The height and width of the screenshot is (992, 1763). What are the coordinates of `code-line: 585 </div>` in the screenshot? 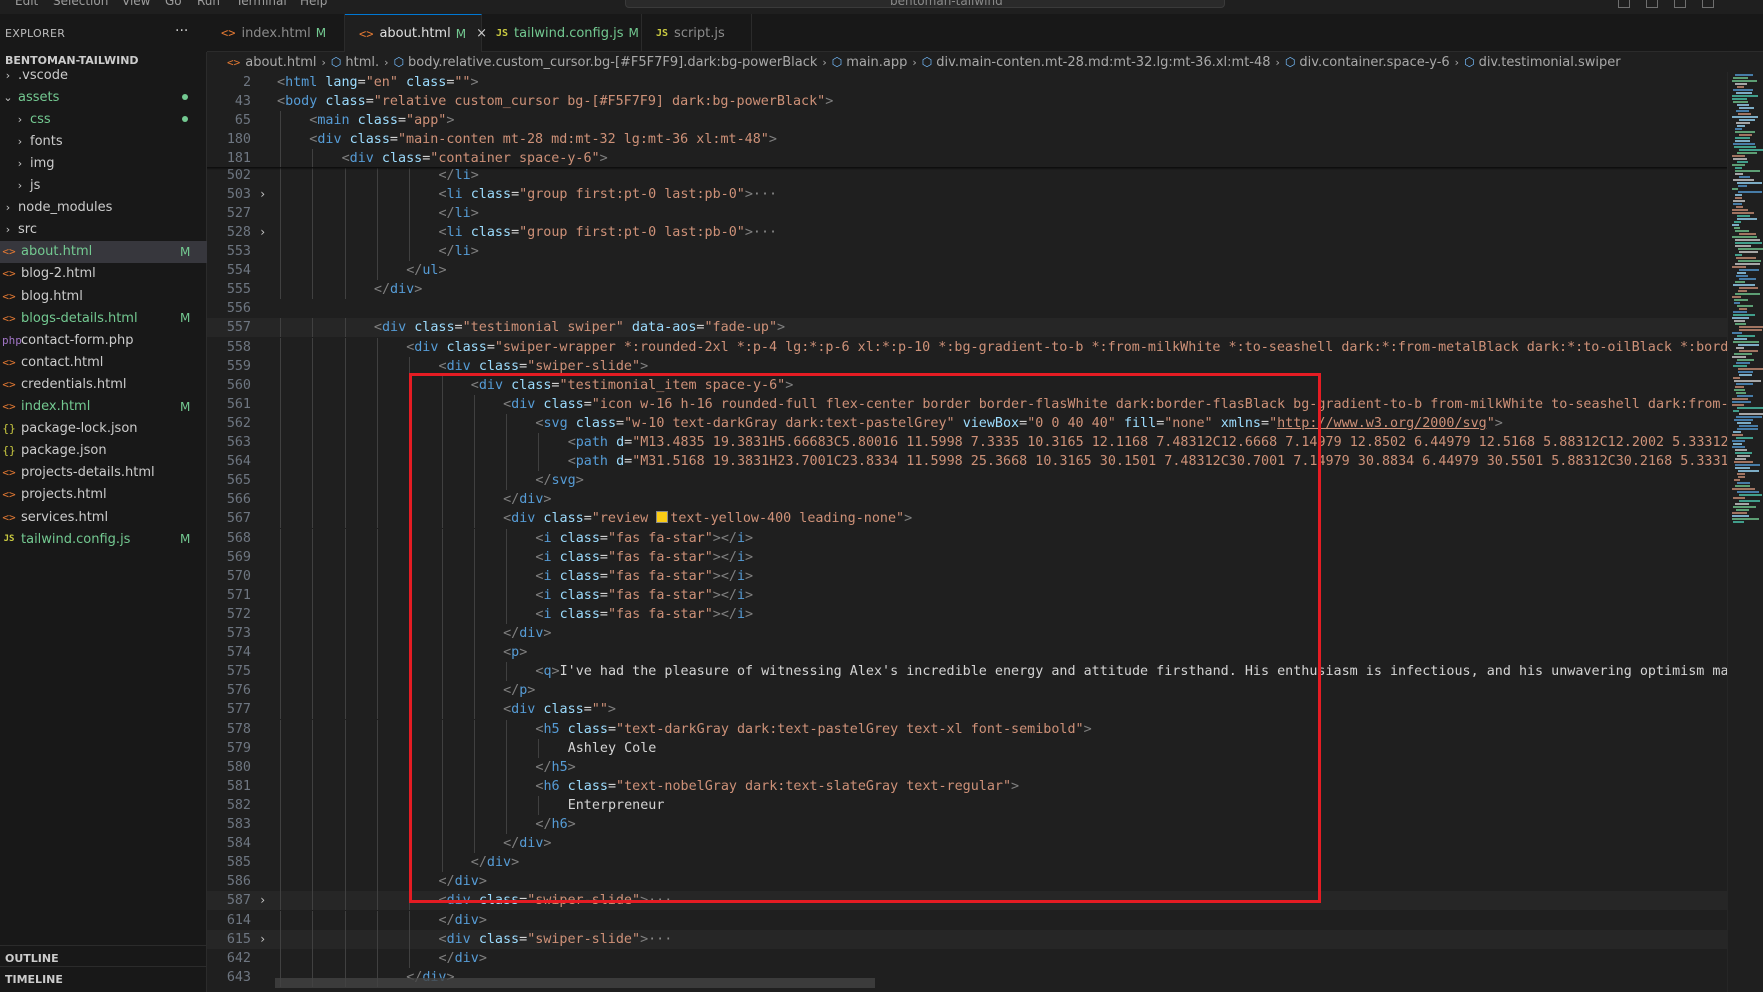 It's located at (967, 863).